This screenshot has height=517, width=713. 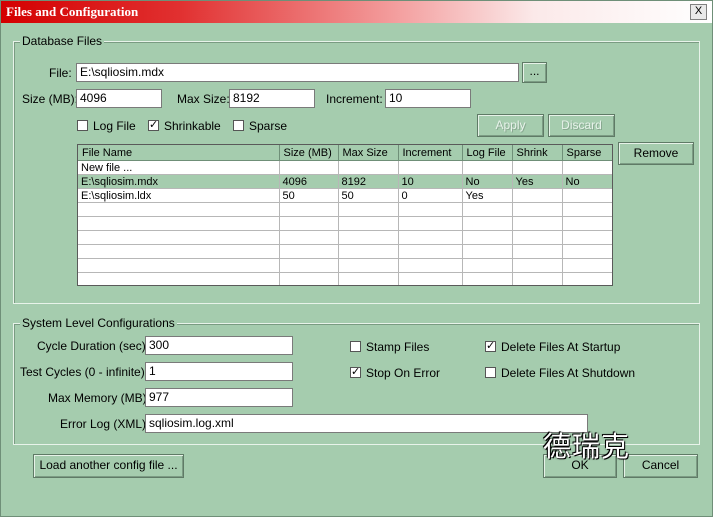 I want to click on column-header: File Name, so click(x=179, y=153).